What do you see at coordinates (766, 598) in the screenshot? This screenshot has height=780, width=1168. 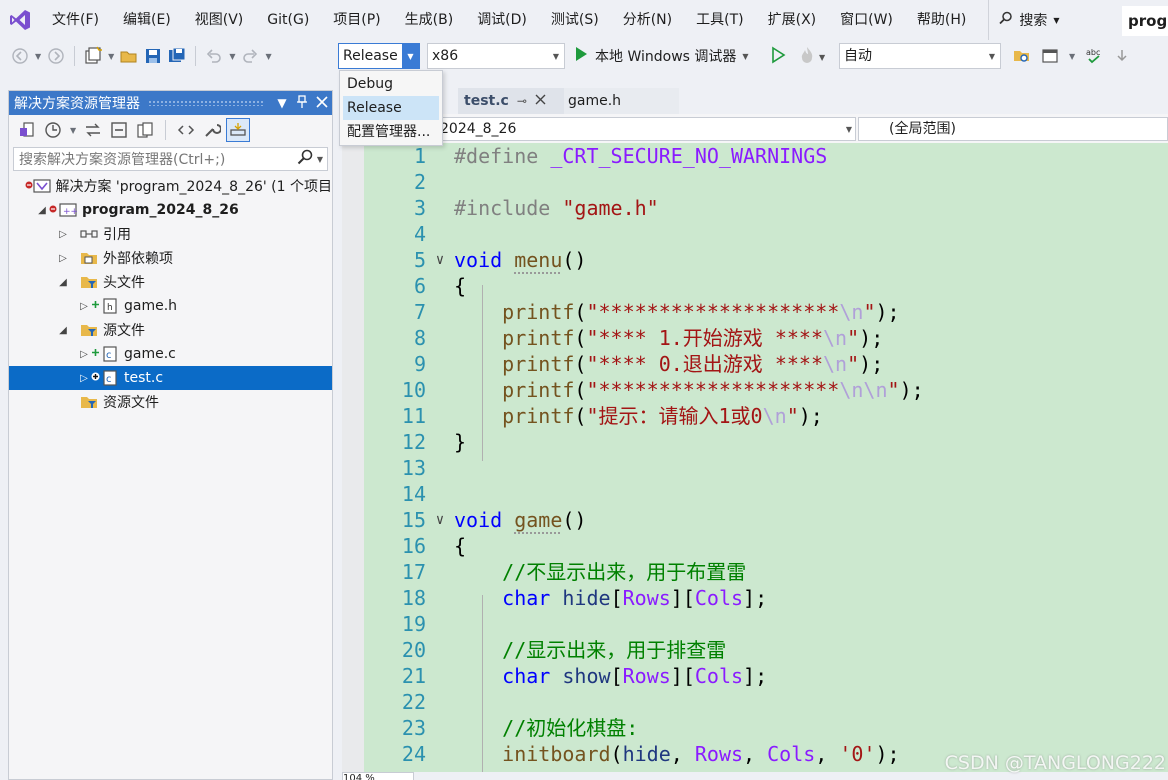 I see `code-line: 18 char hide[Rows][Cols];` at bounding box center [766, 598].